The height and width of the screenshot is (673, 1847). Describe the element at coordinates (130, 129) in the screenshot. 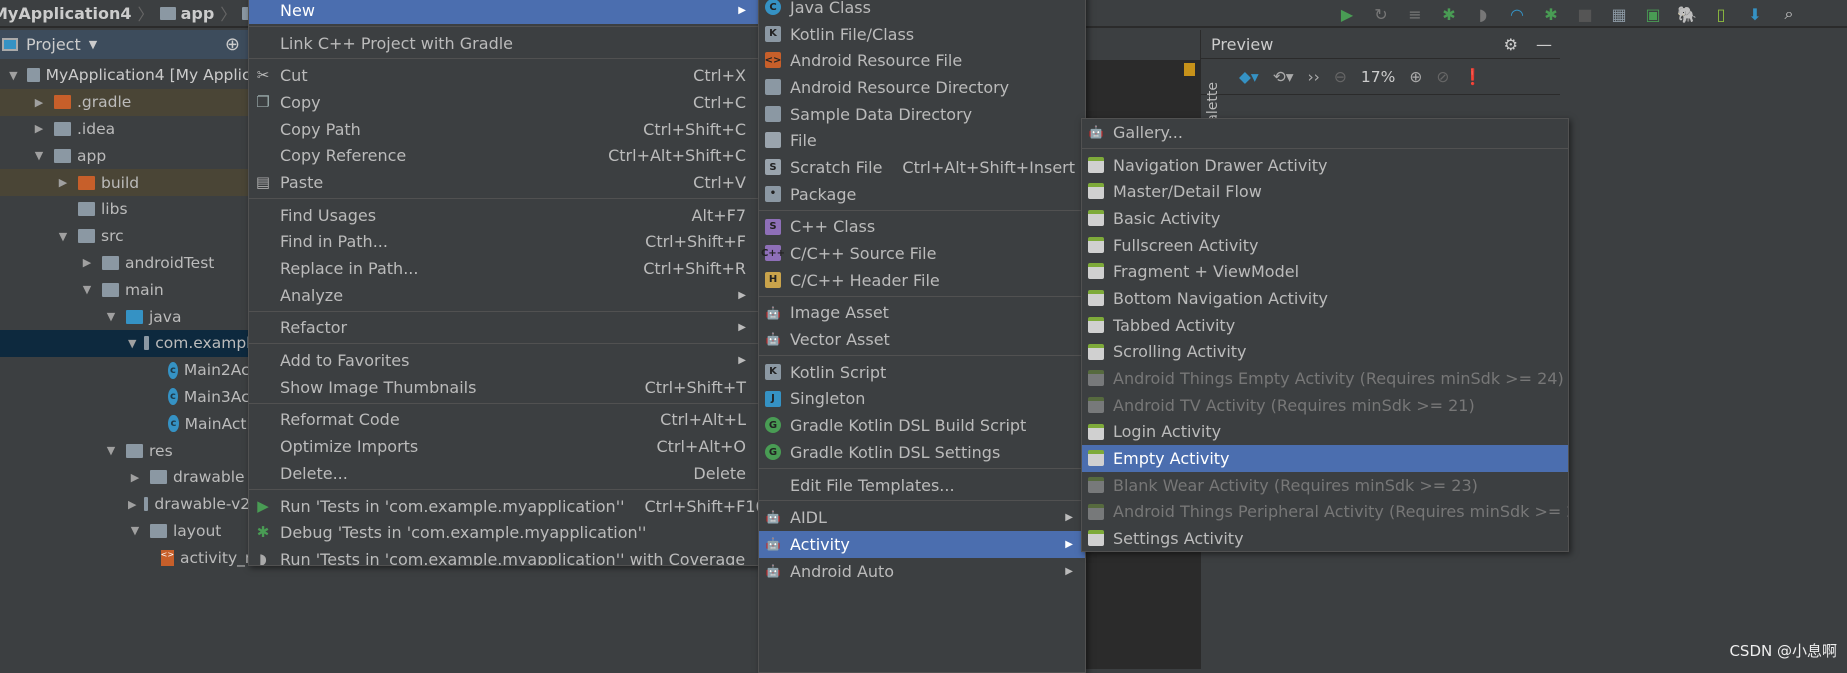

I see `tree-item-idea: ▶ .idea` at that location.